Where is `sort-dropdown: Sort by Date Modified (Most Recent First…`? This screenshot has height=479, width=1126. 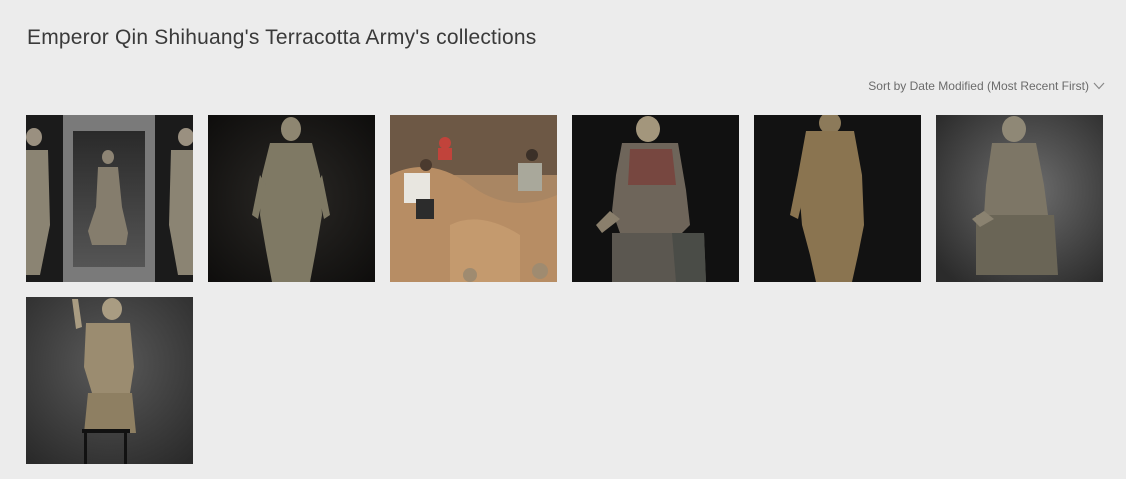 sort-dropdown: Sort by Date Modified (Most Recent First… is located at coordinates (986, 86).